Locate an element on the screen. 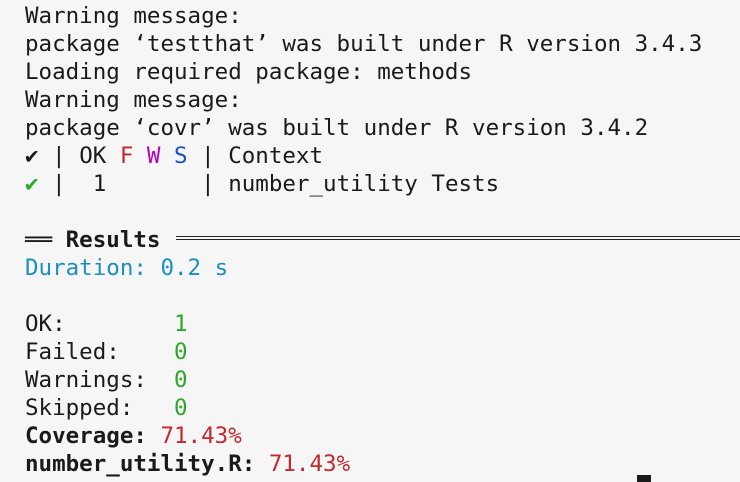 This screenshot has width=740, height=482. summary-failed-row: Failed: 0 is located at coordinates (106, 352).